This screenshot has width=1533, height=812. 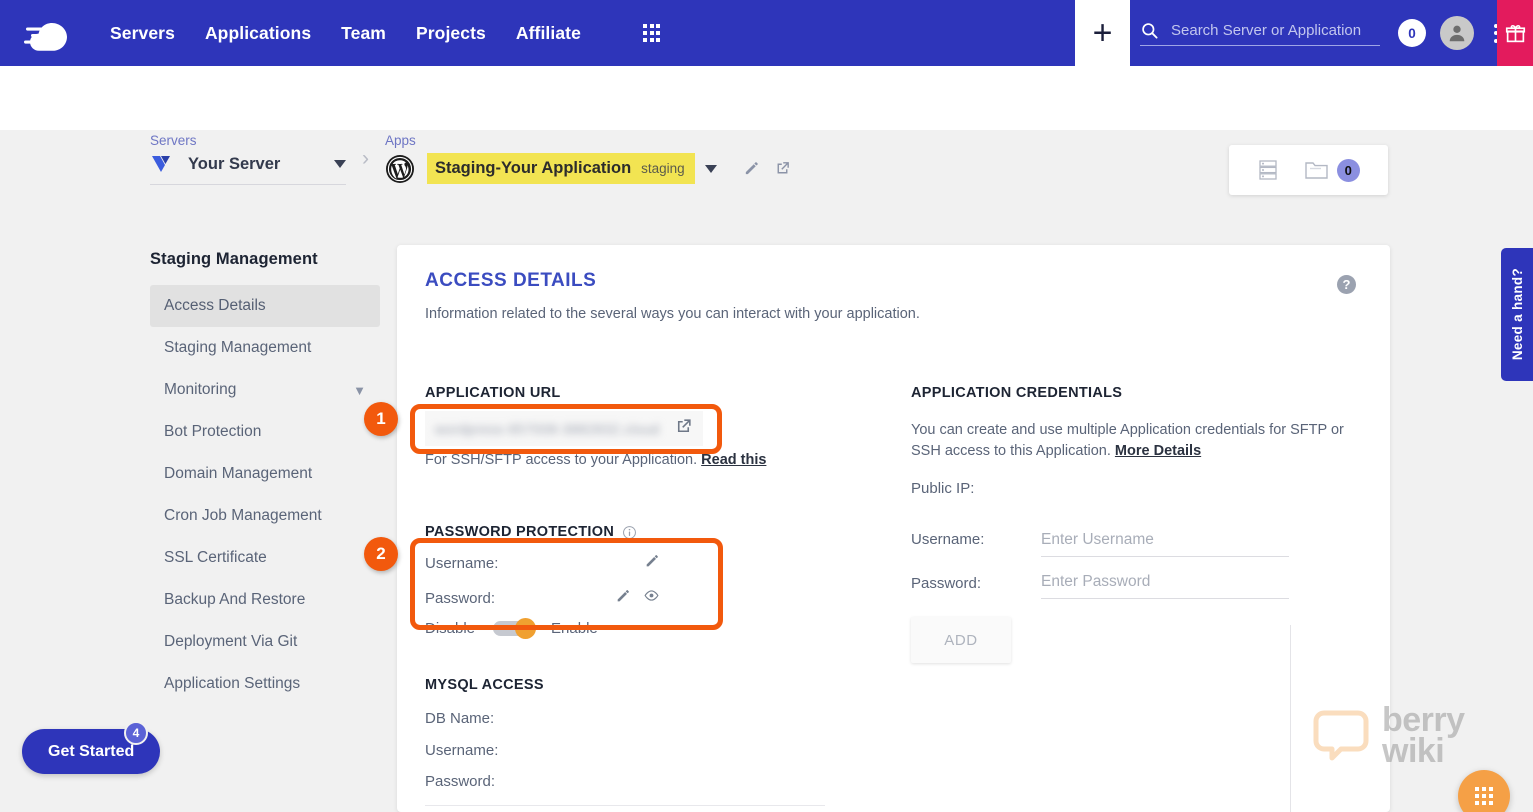 I want to click on ssh-sftp-note-text: For SSH/SFTP access to your Application., so click(x=561, y=460).